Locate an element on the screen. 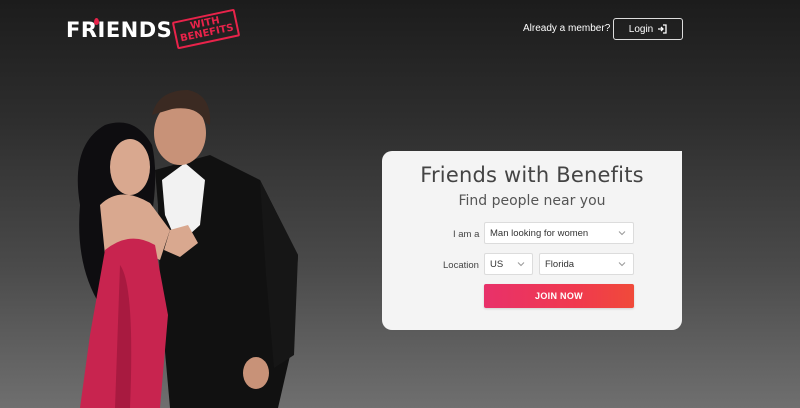 The image size is (800, 408). seeking-select: Man looking for women is located at coordinates (559, 233).